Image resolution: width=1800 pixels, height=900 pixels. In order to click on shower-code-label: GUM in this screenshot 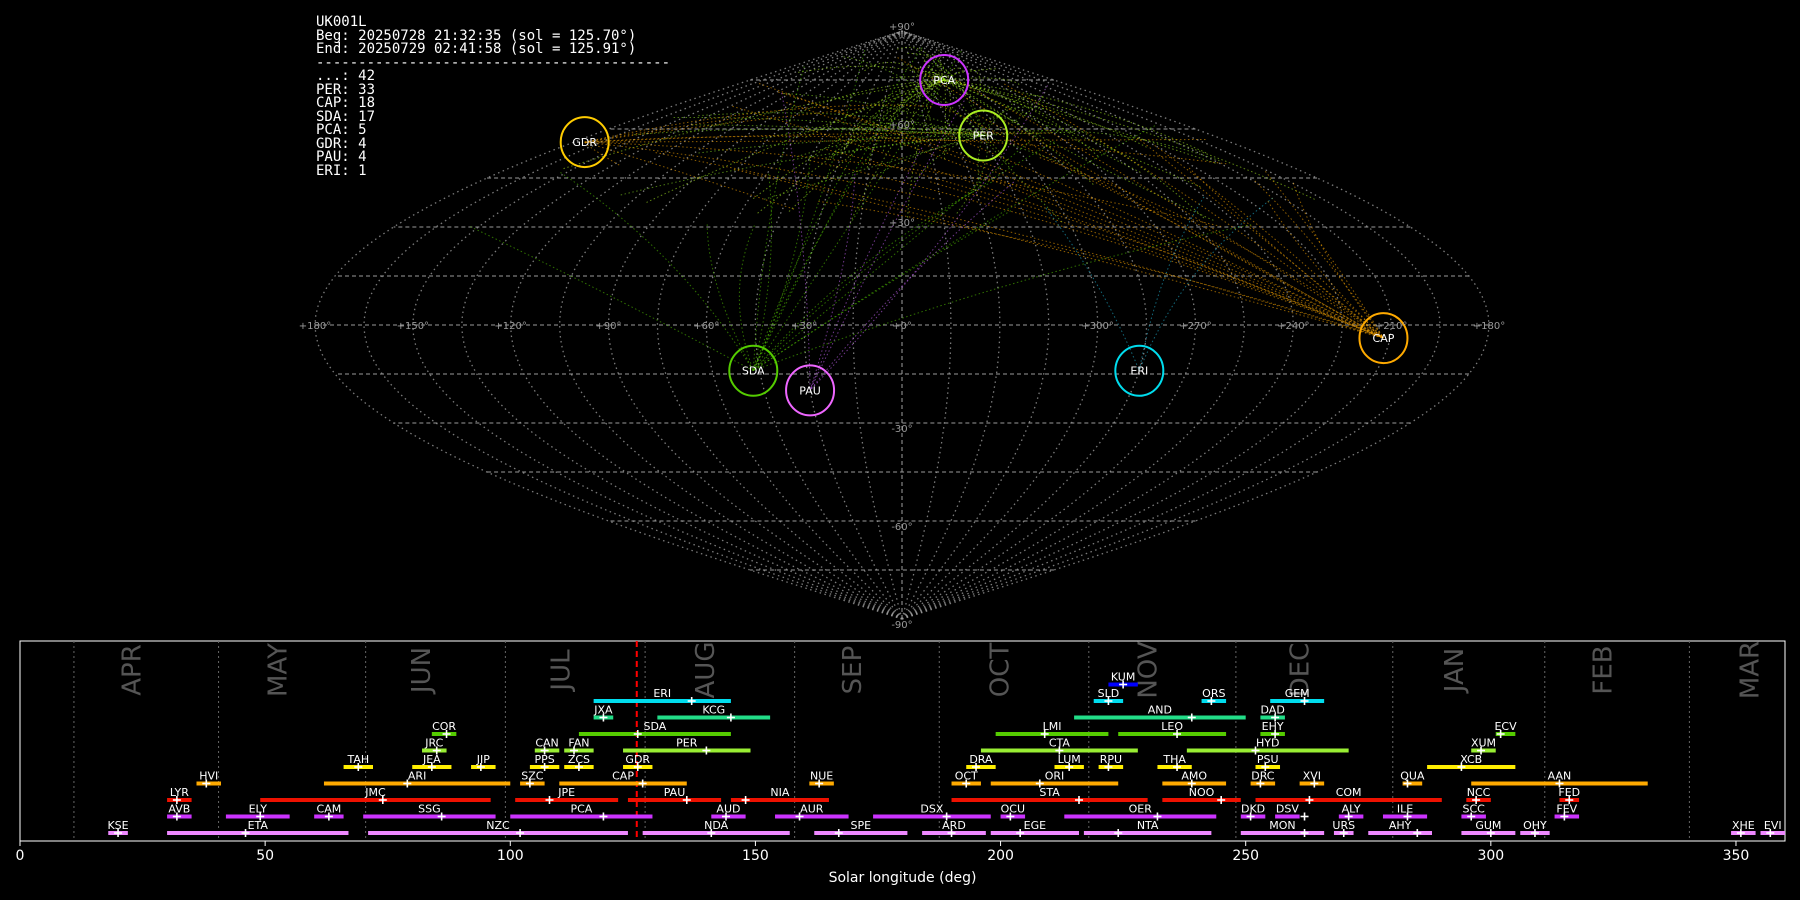, I will do `click(1488, 825)`.